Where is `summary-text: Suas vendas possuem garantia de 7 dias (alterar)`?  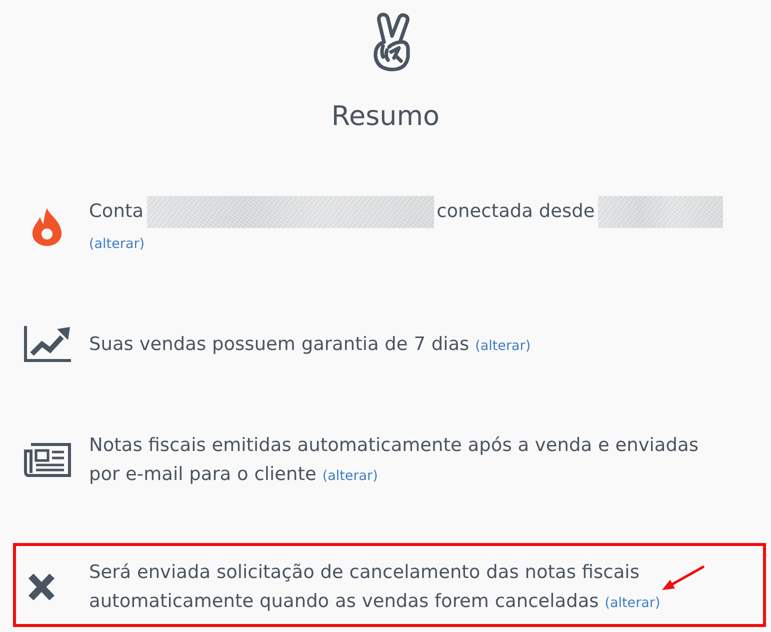 summary-text: Suas vendas possuem garantia de 7 dias (alterar) is located at coordinates (310, 344).